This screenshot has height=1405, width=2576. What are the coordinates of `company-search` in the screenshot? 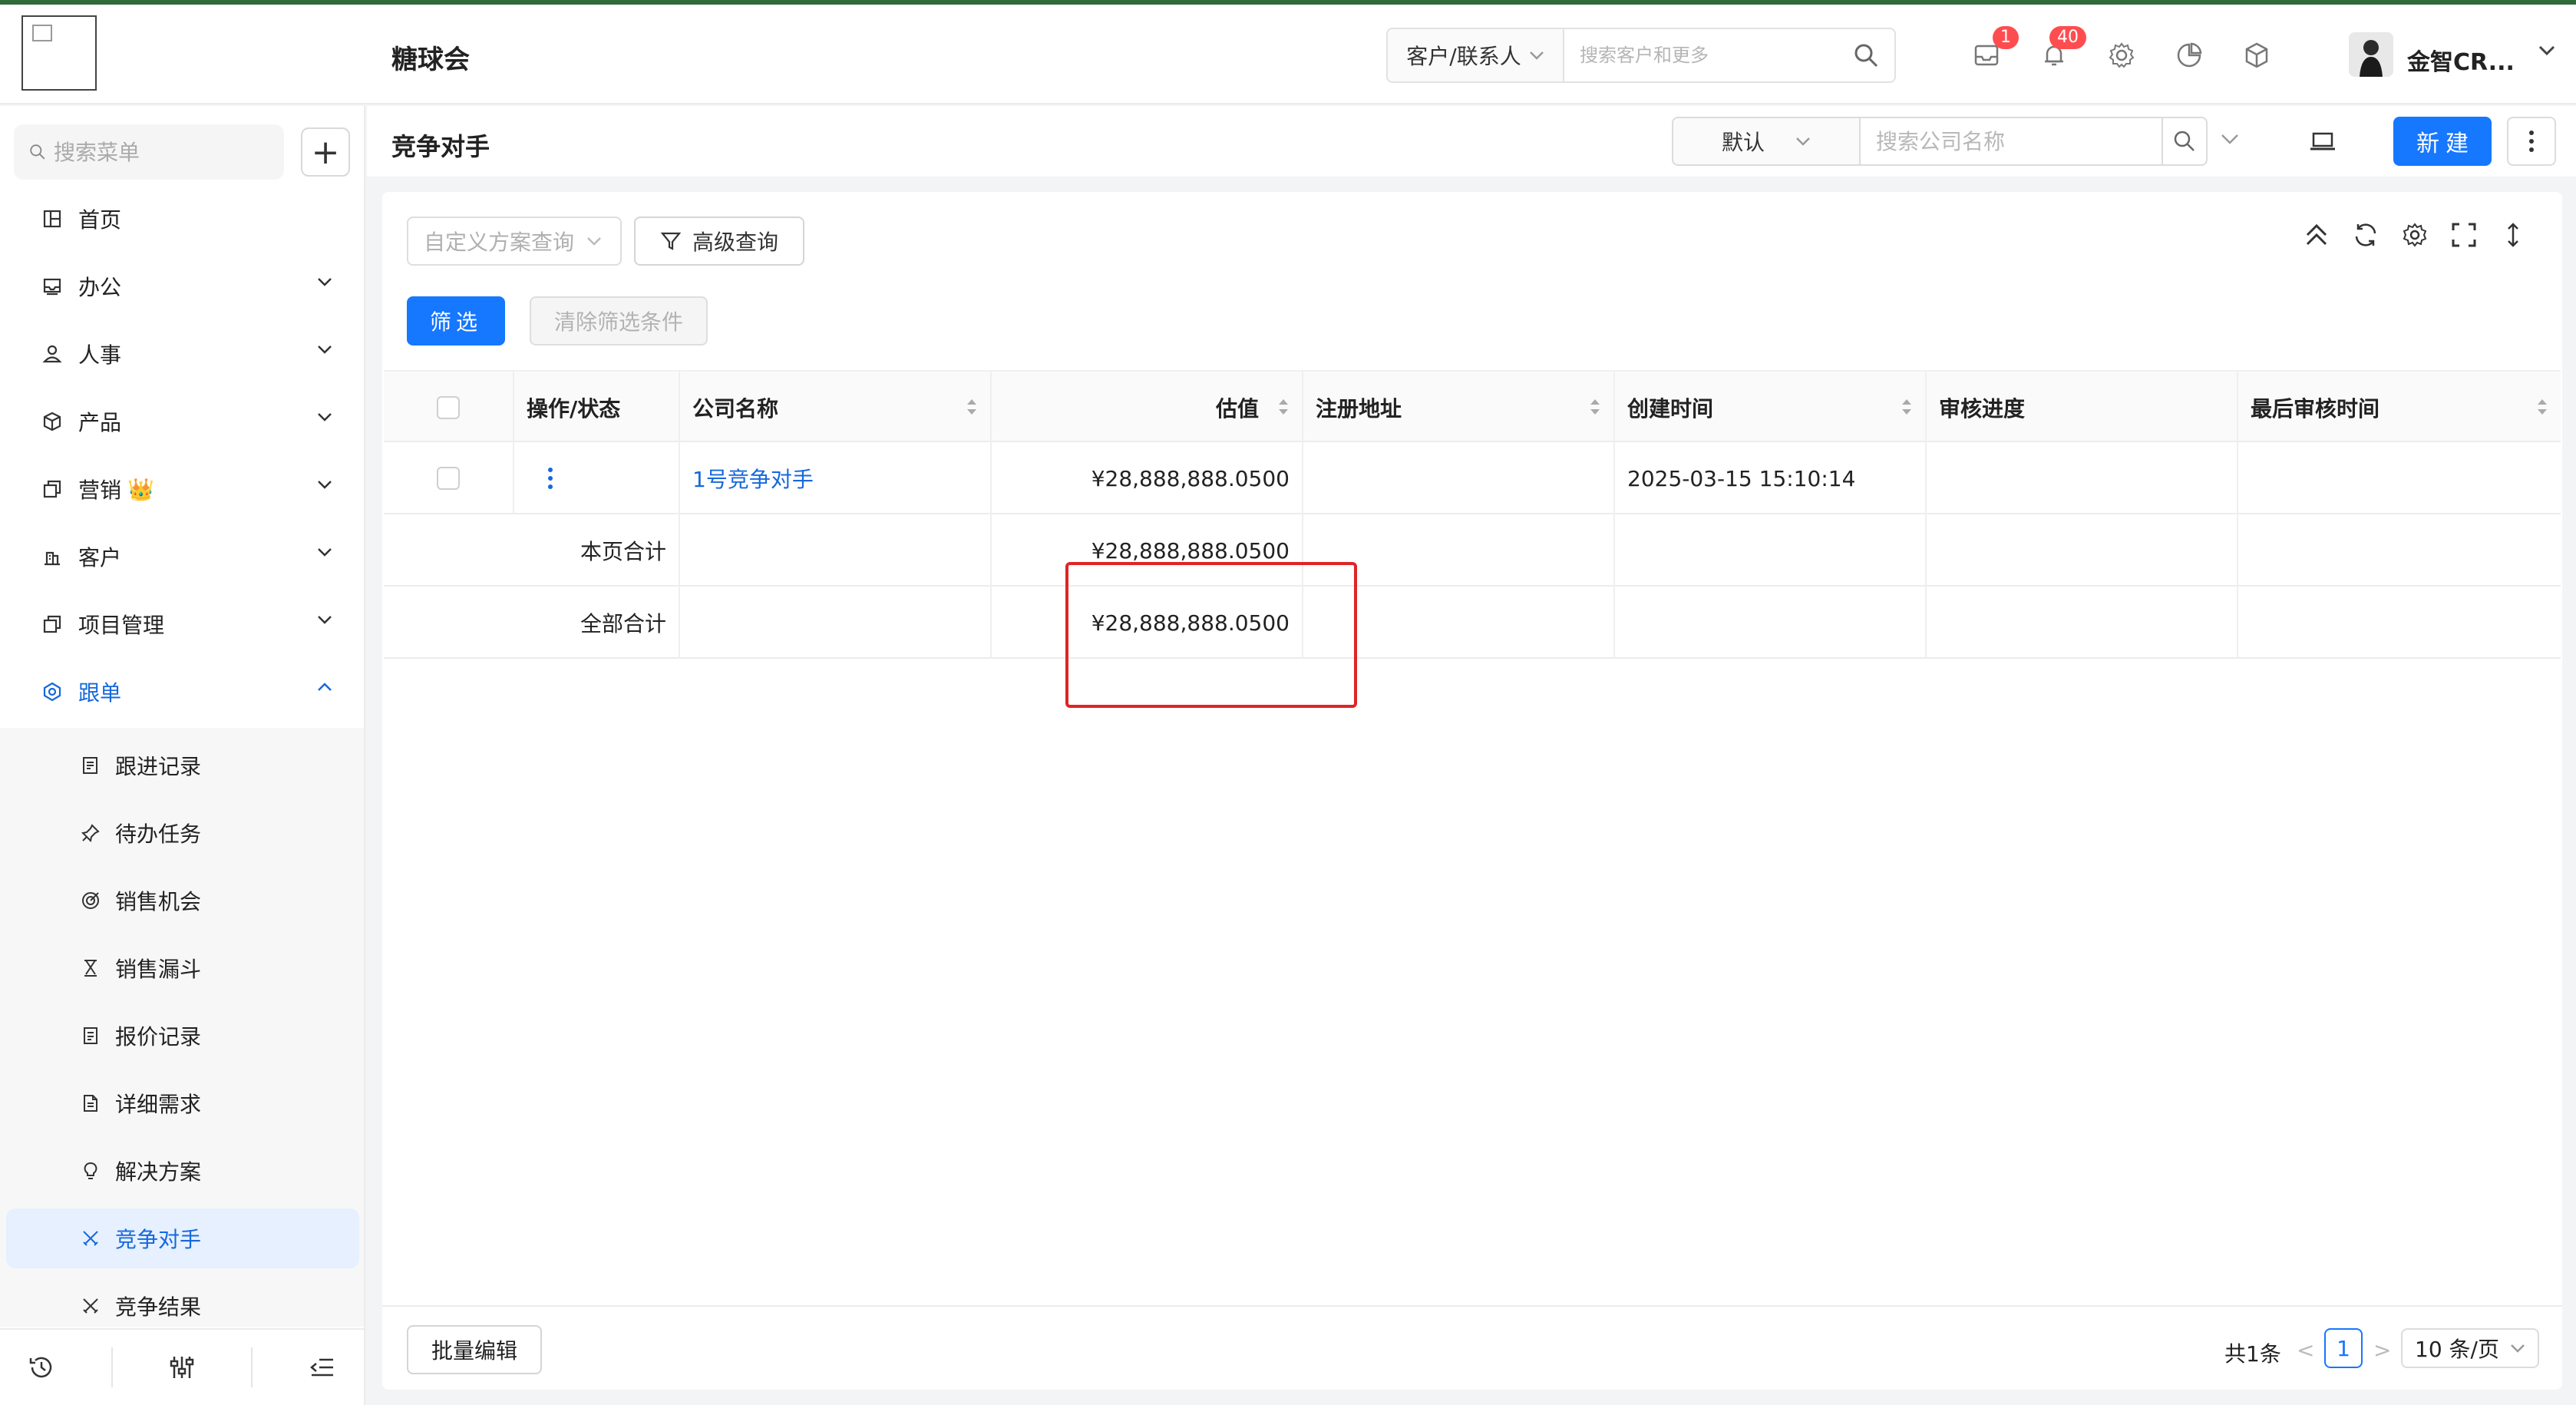 It's located at (2011, 141).